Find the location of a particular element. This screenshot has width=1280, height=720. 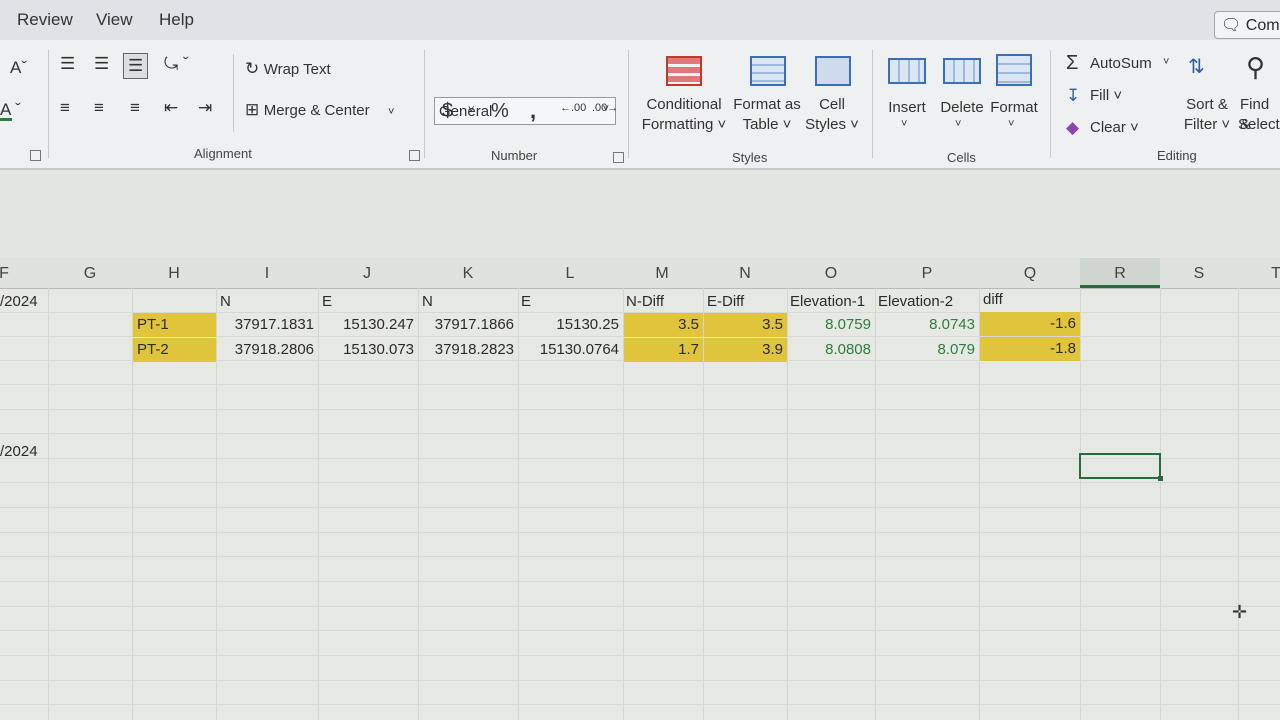

percent-button: % is located at coordinates (500, 111).